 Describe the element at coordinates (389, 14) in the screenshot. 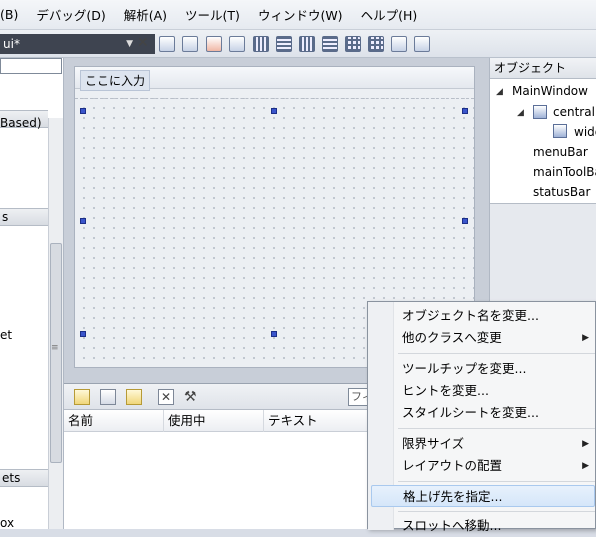

I see `menu-item-help: ヘルプ(H)` at that location.